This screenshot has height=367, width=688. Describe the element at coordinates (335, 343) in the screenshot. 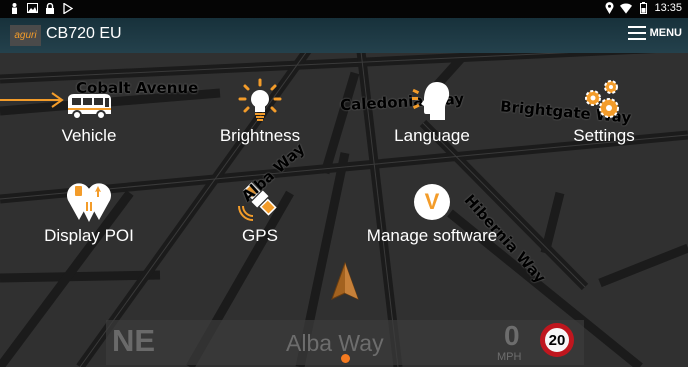

I see `current-road: Alba Way` at that location.